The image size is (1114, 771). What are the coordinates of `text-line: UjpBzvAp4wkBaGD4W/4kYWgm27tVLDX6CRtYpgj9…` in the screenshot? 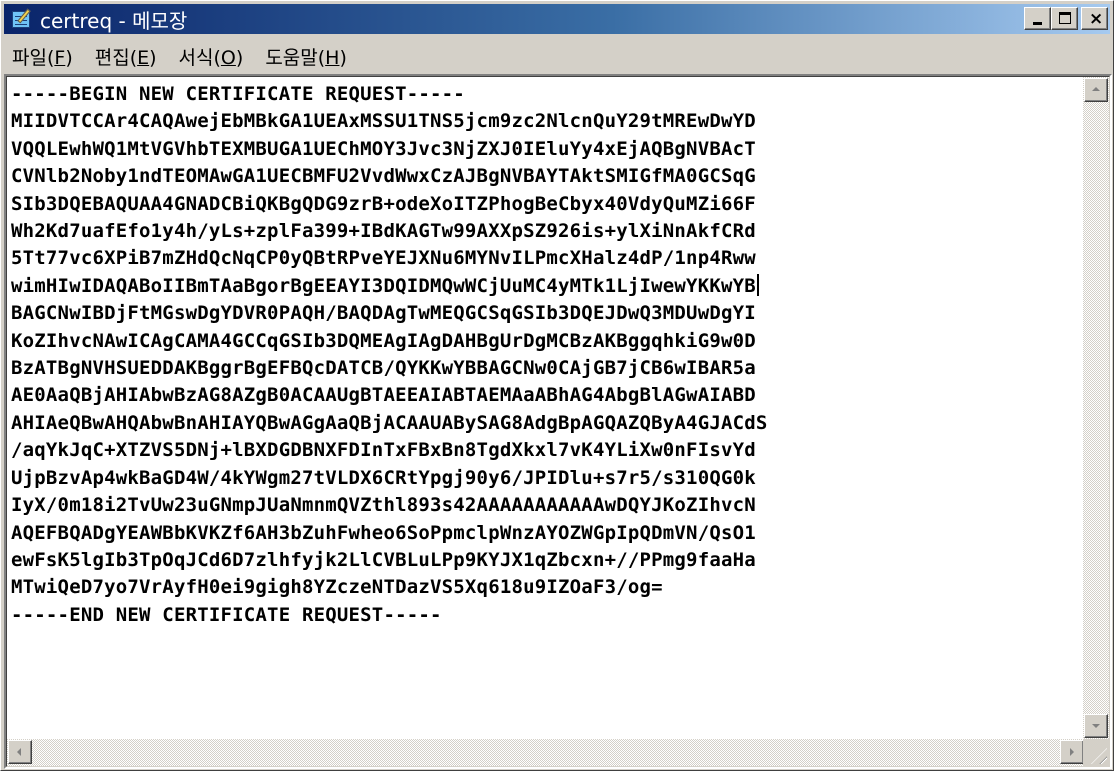 It's located at (383, 477).